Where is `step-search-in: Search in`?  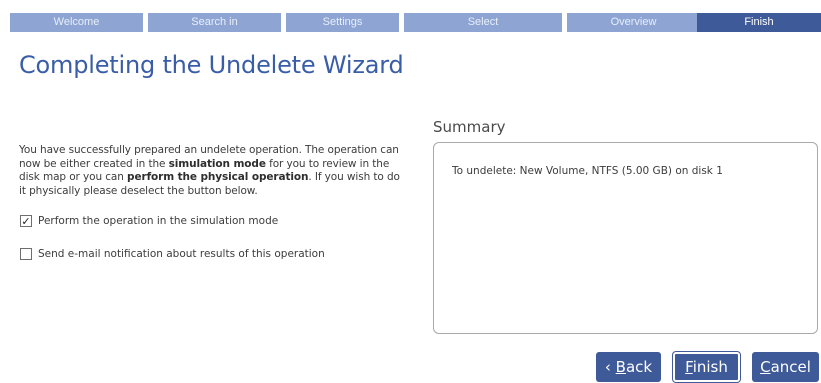 step-search-in: Search in is located at coordinates (214, 22).